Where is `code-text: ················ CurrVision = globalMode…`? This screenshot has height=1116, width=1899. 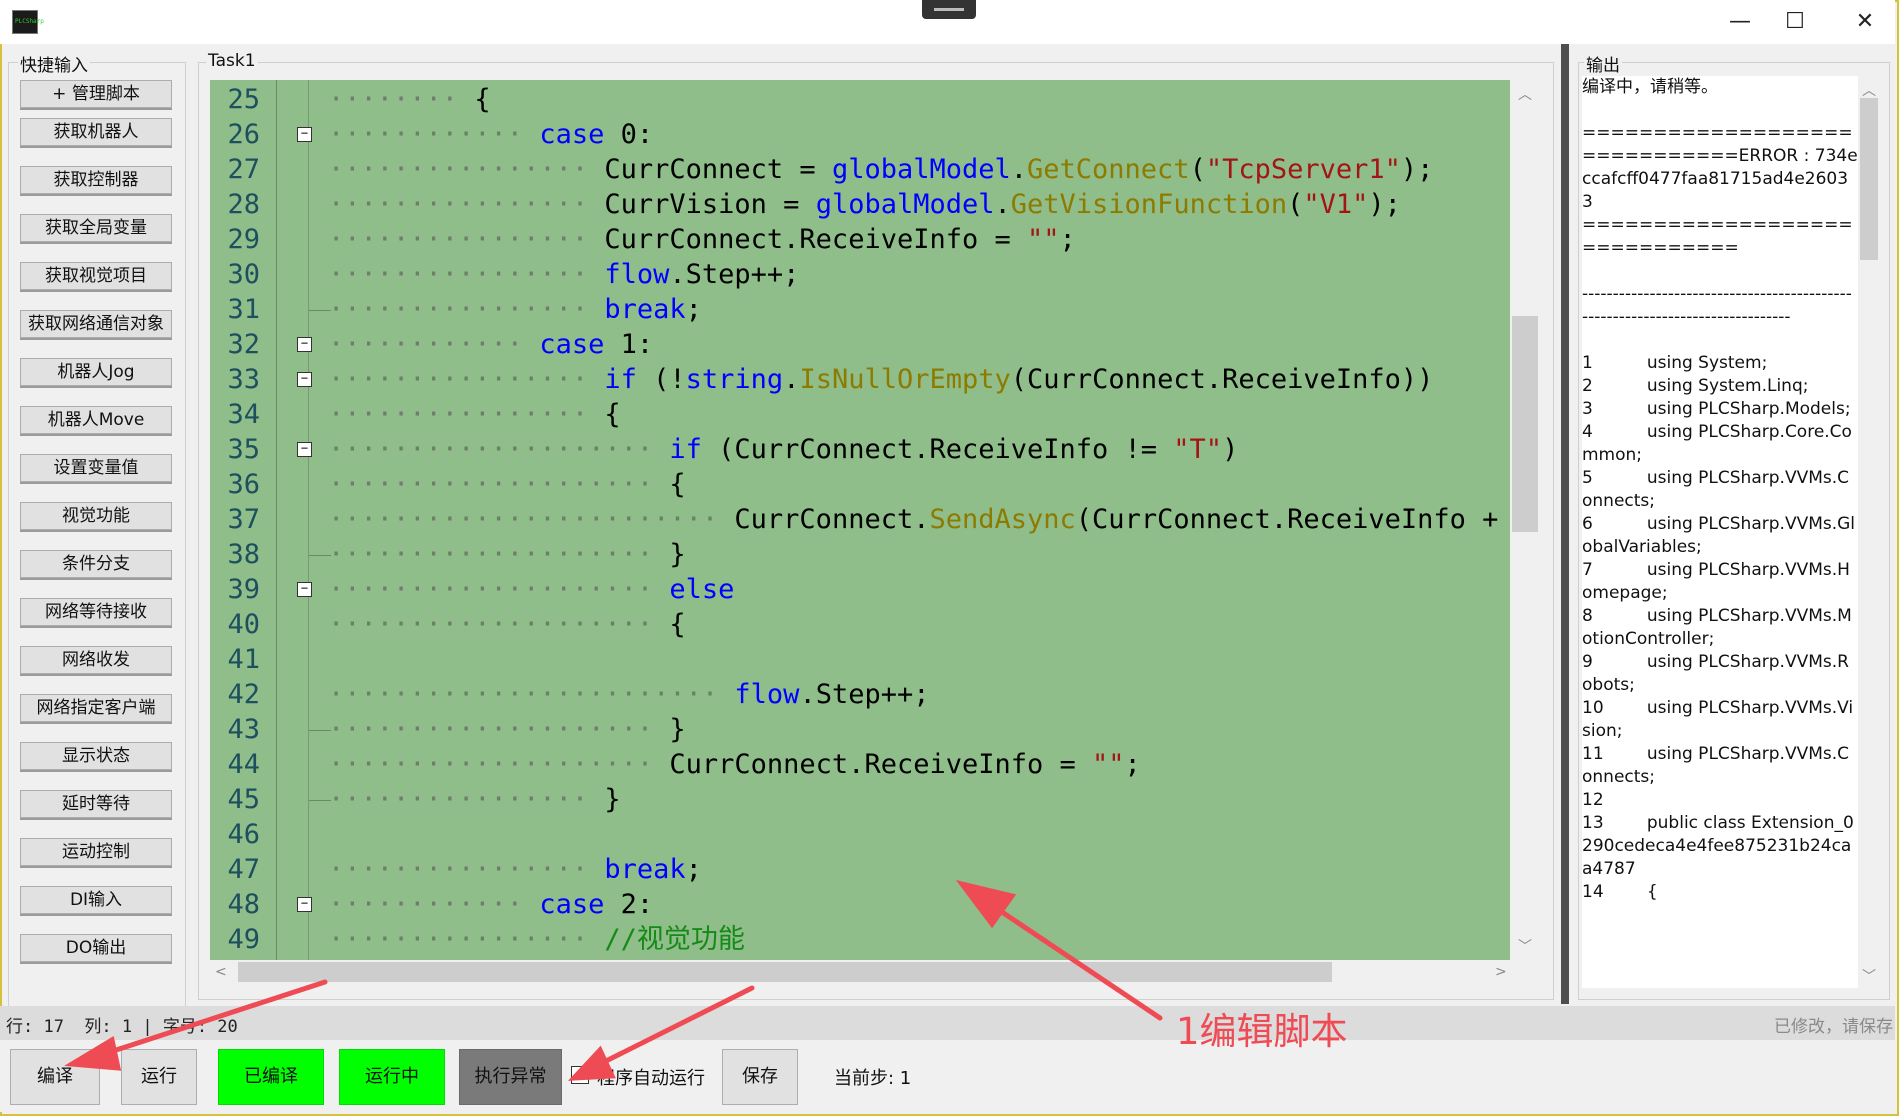
code-text: ················ CurrVision = globalMode… is located at coordinates (864, 204).